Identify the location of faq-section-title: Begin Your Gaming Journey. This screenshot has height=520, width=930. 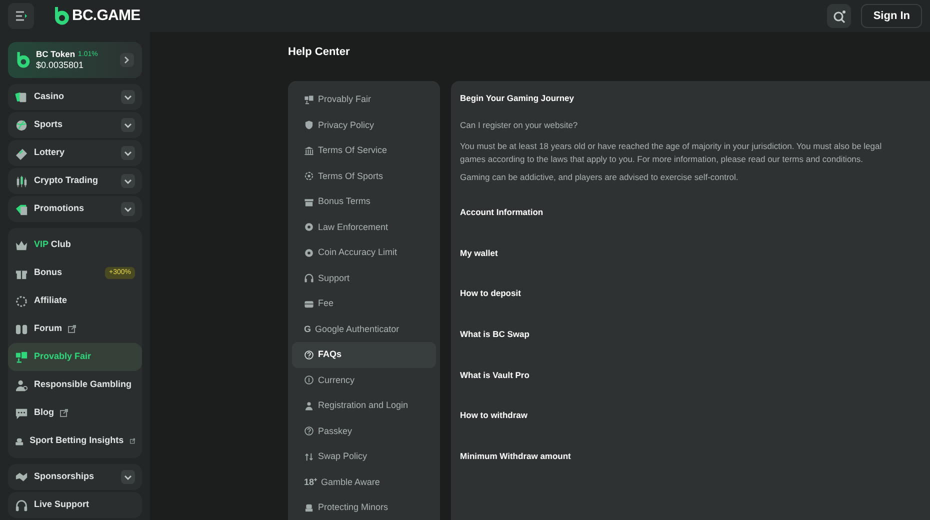
(695, 98).